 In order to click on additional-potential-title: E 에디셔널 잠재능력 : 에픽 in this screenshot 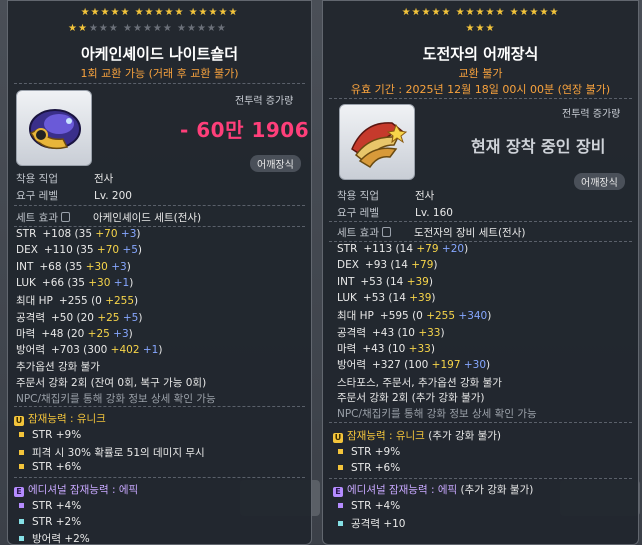, I will do `click(76, 489)`.